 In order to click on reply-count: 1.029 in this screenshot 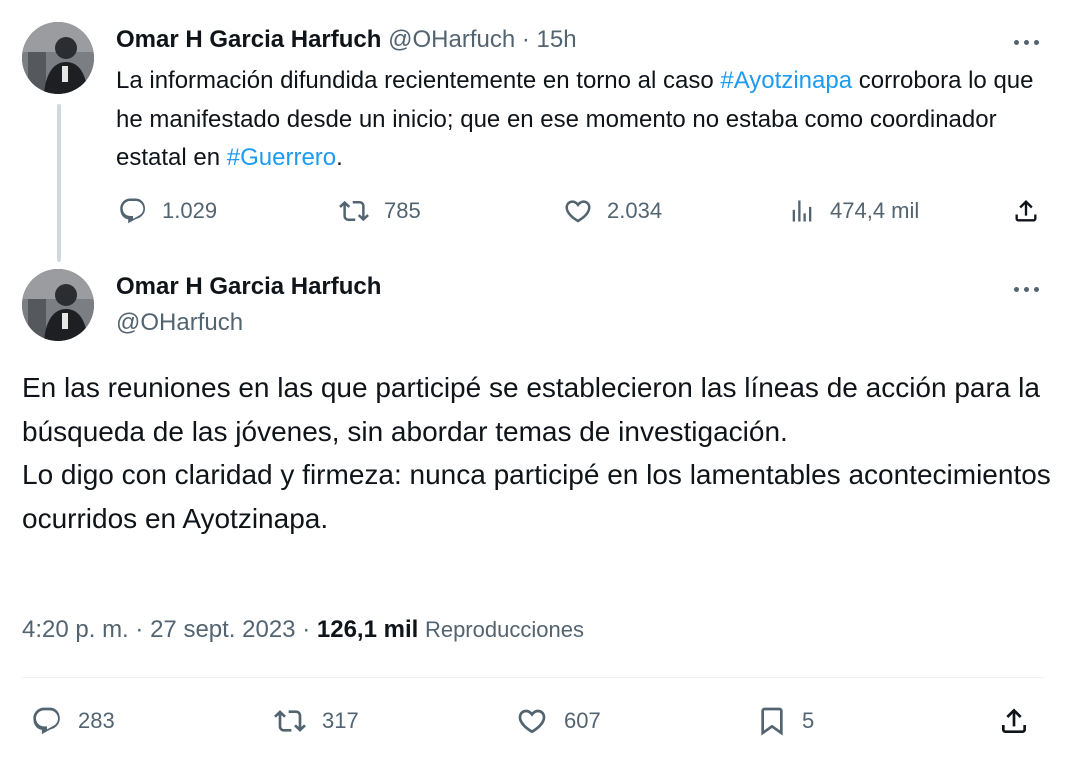, I will do `click(190, 210)`.